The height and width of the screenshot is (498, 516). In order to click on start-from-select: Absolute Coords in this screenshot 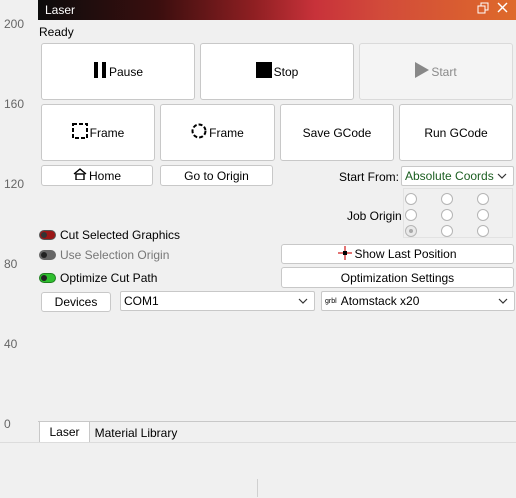, I will do `click(457, 176)`.